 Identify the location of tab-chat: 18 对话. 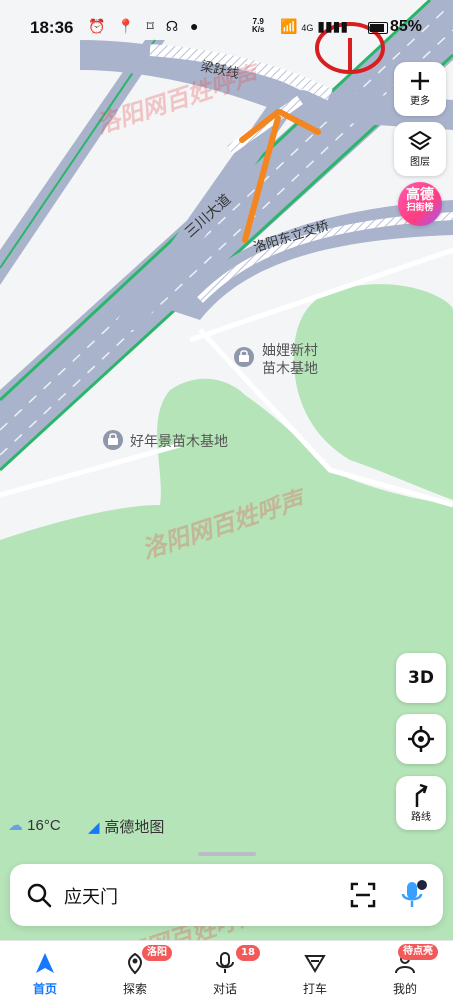
(225, 971).